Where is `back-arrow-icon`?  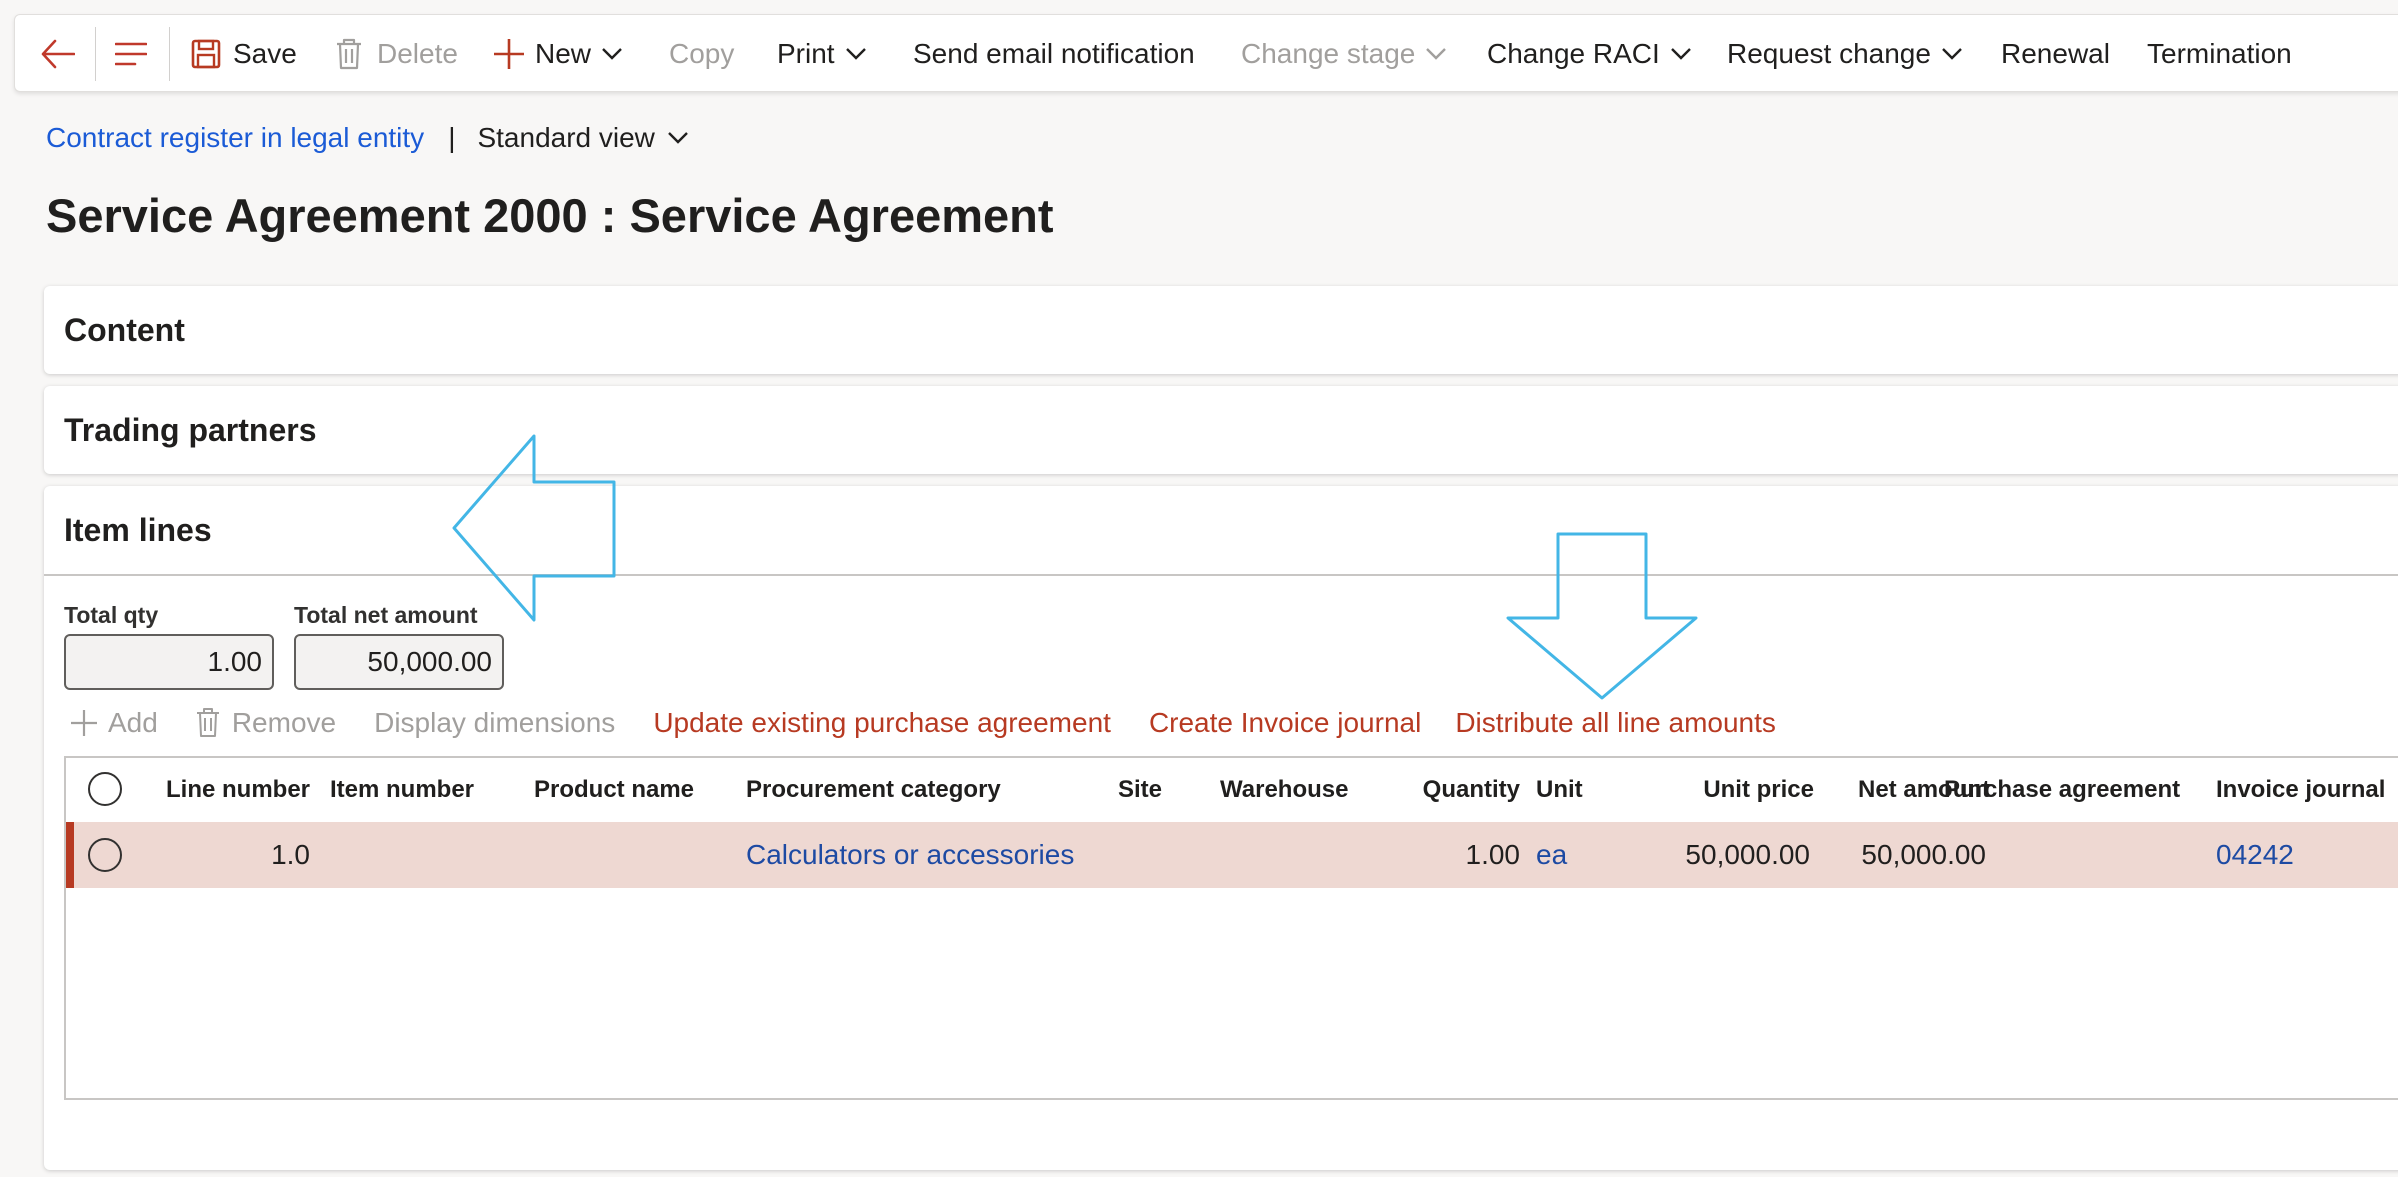
back-arrow-icon is located at coordinates (58, 54).